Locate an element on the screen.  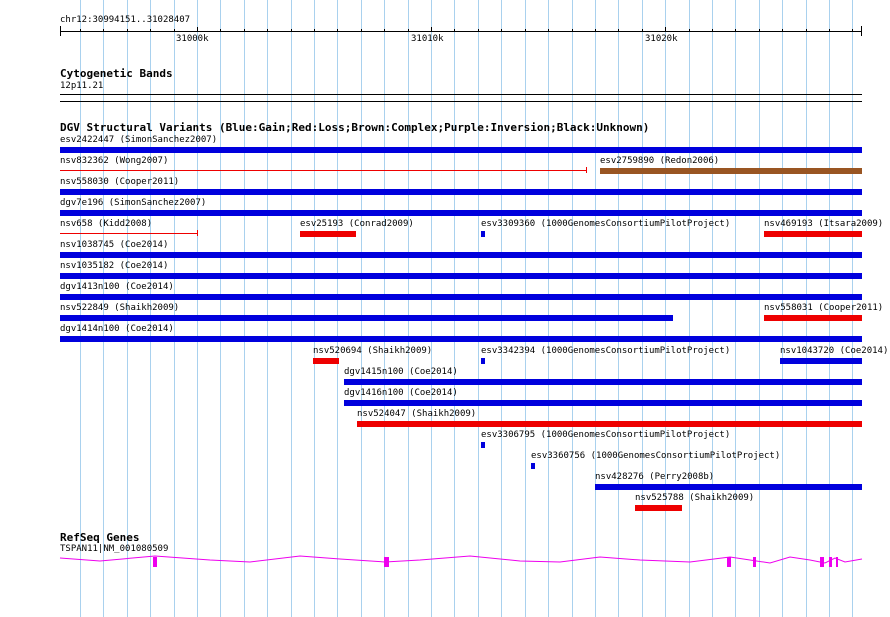
variant-label: dgv1415n100 (Coe2014) is located at coordinates (401, 372).